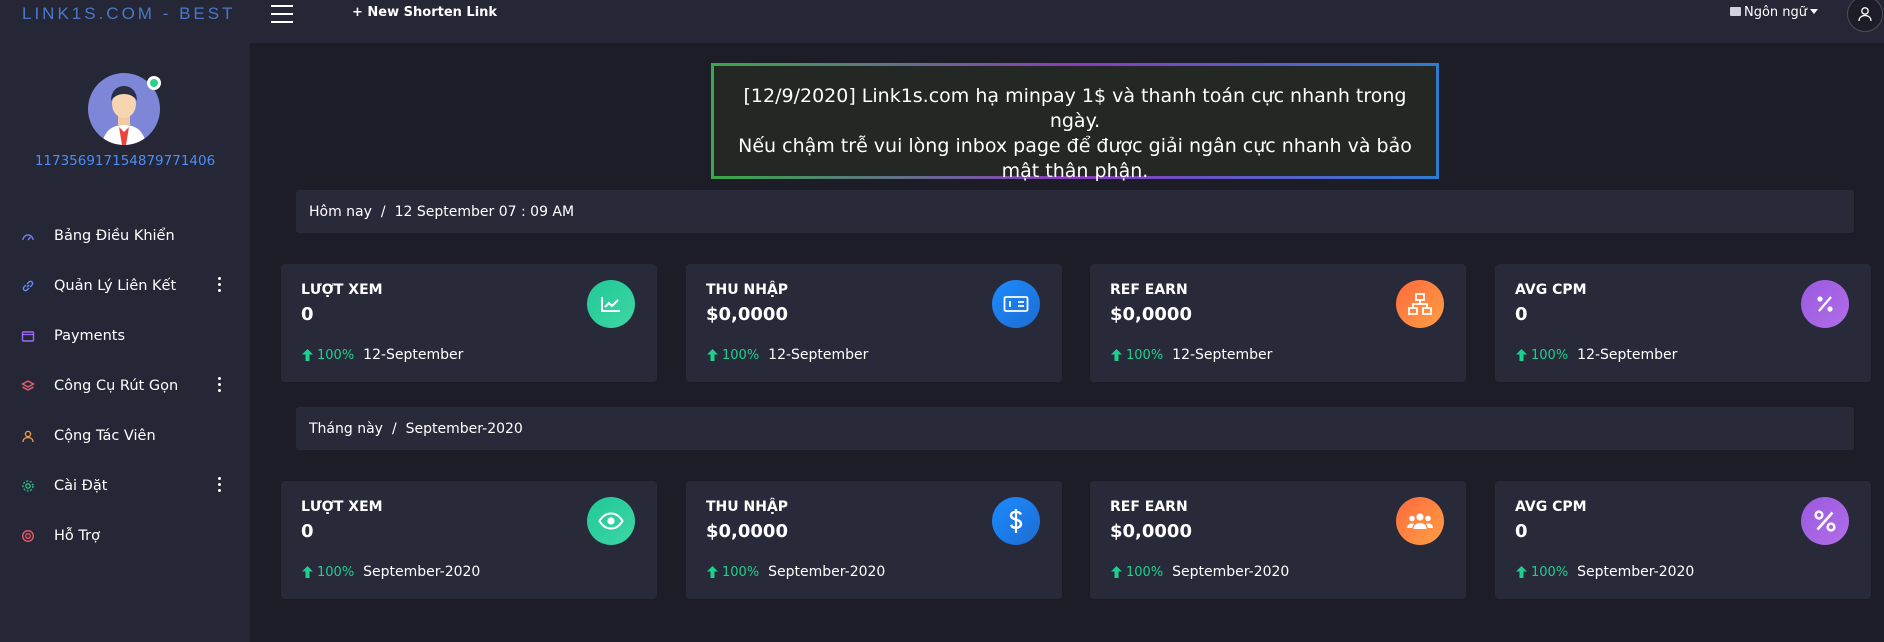 The image size is (1884, 642). Describe the element at coordinates (346, 428) in the screenshot. I see `month-label: Tháng này` at that location.